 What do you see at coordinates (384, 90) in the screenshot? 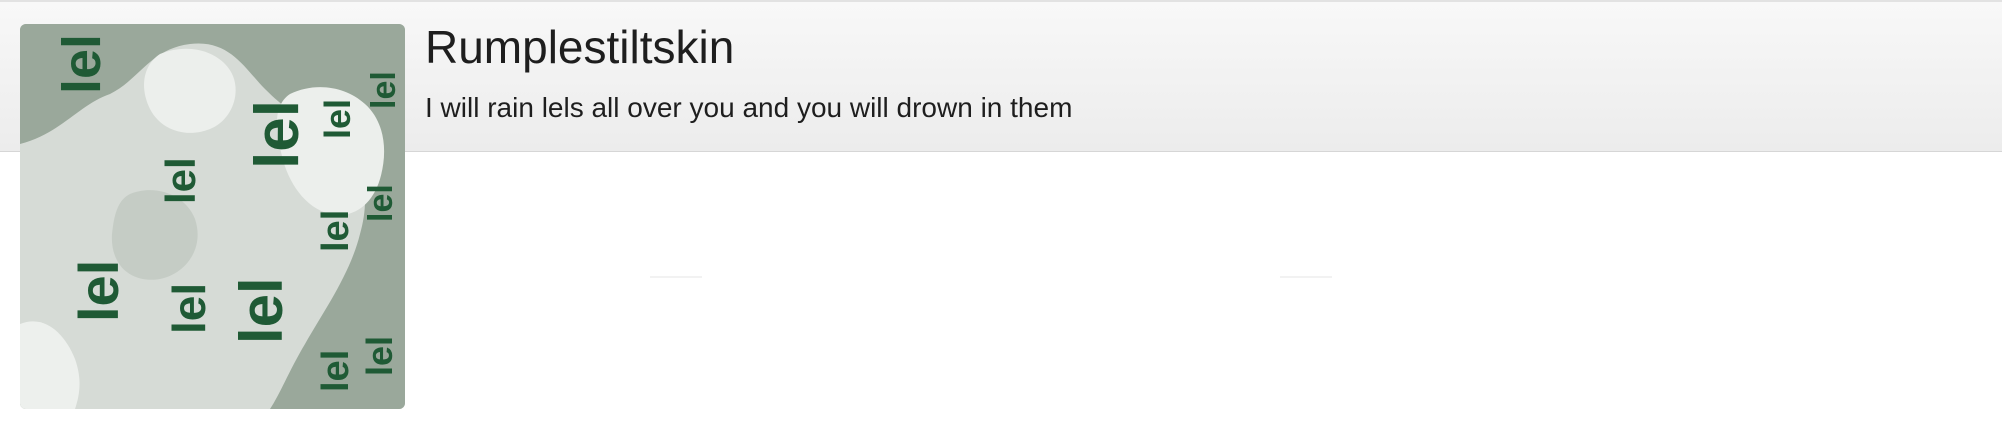
I see `avatar-word-5: lel` at bounding box center [384, 90].